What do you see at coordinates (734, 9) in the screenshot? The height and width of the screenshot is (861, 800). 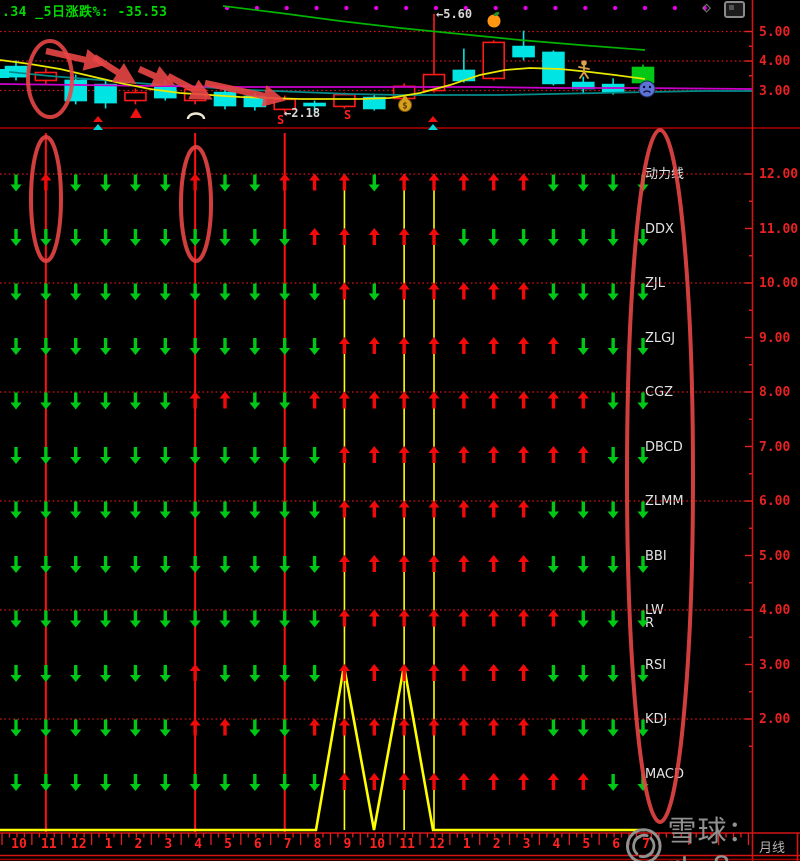 I see `panel-icon` at bounding box center [734, 9].